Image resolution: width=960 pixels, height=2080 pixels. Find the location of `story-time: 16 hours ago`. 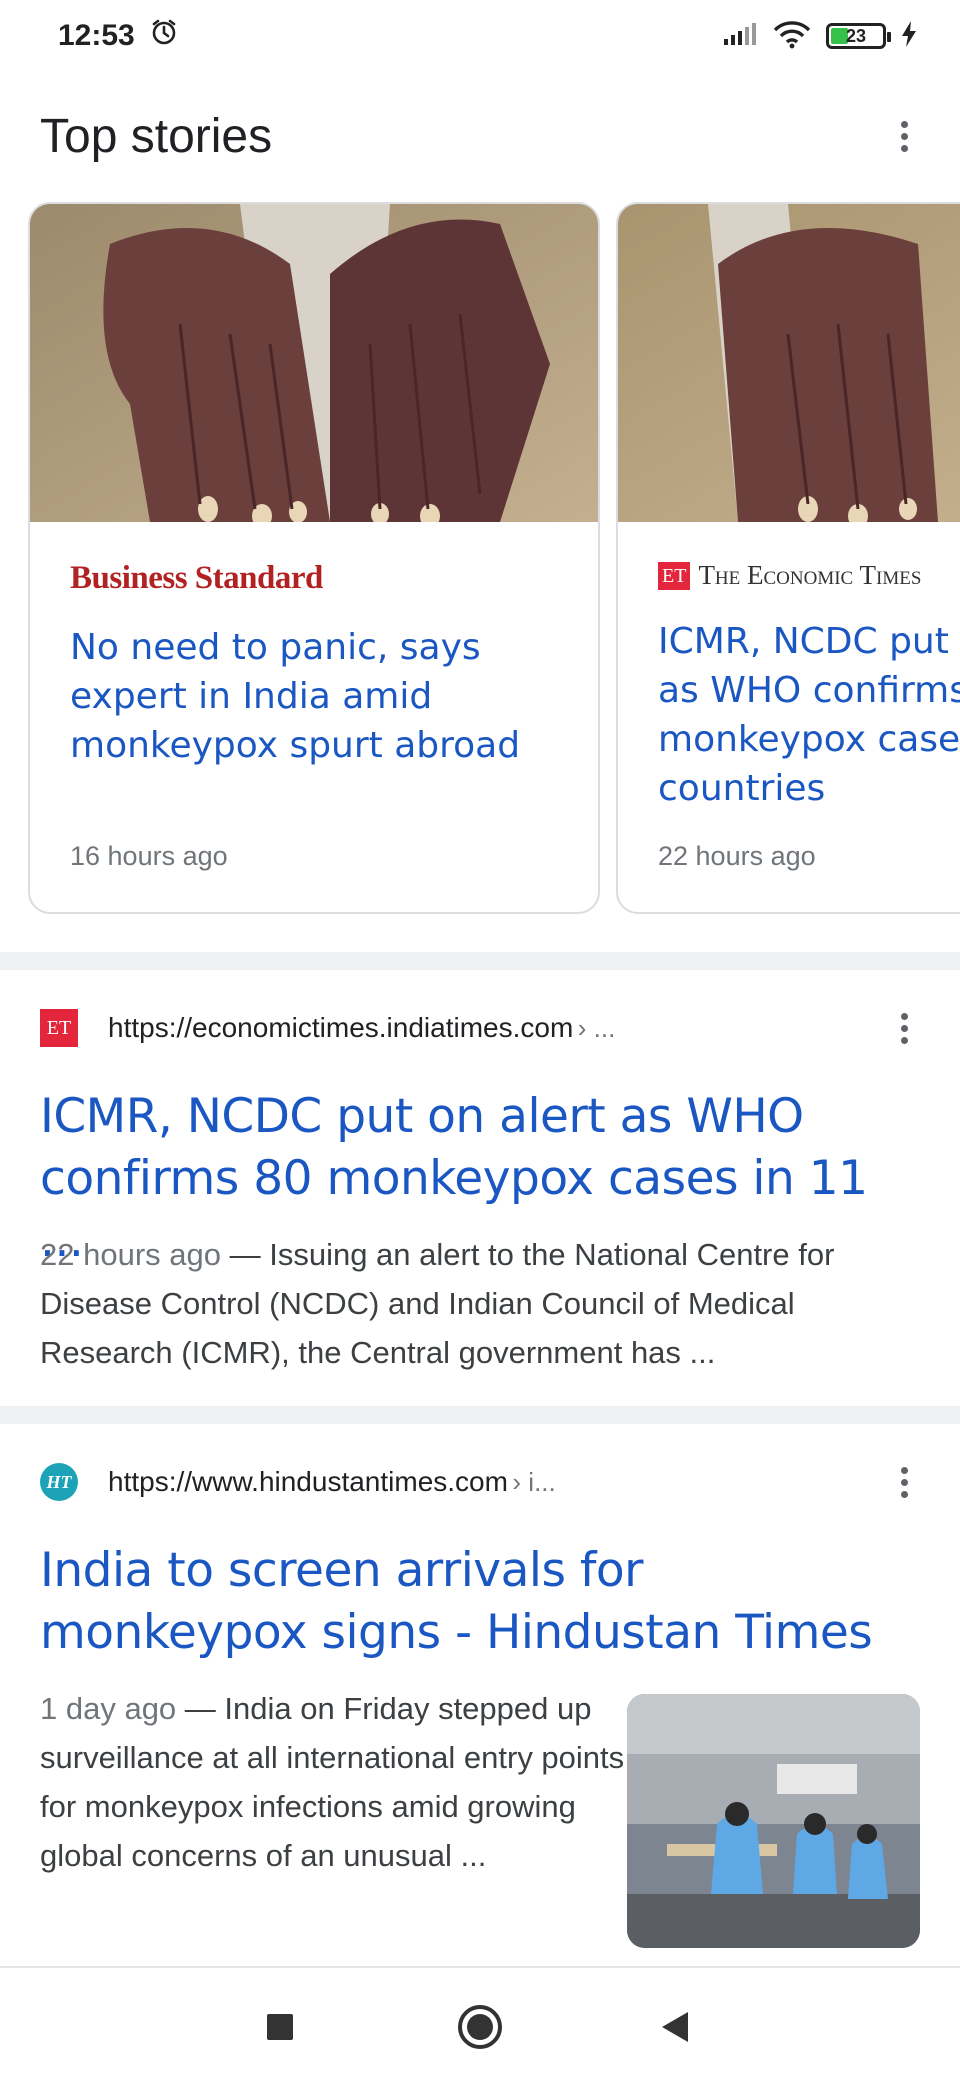

story-time: 16 hours ago is located at coordinates (149, 856).